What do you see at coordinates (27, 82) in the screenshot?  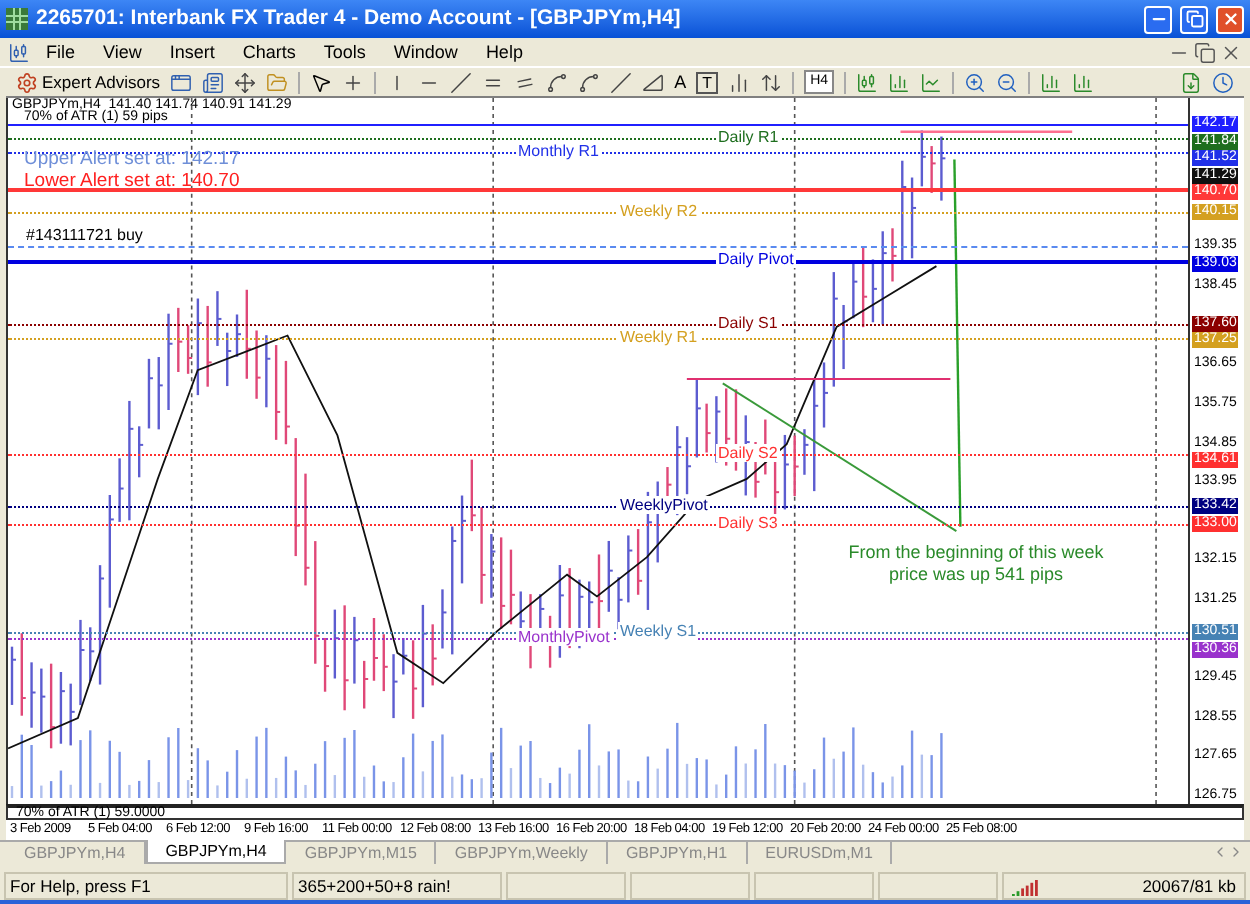 I see `gear-icon` at bounding box center [27, 82].